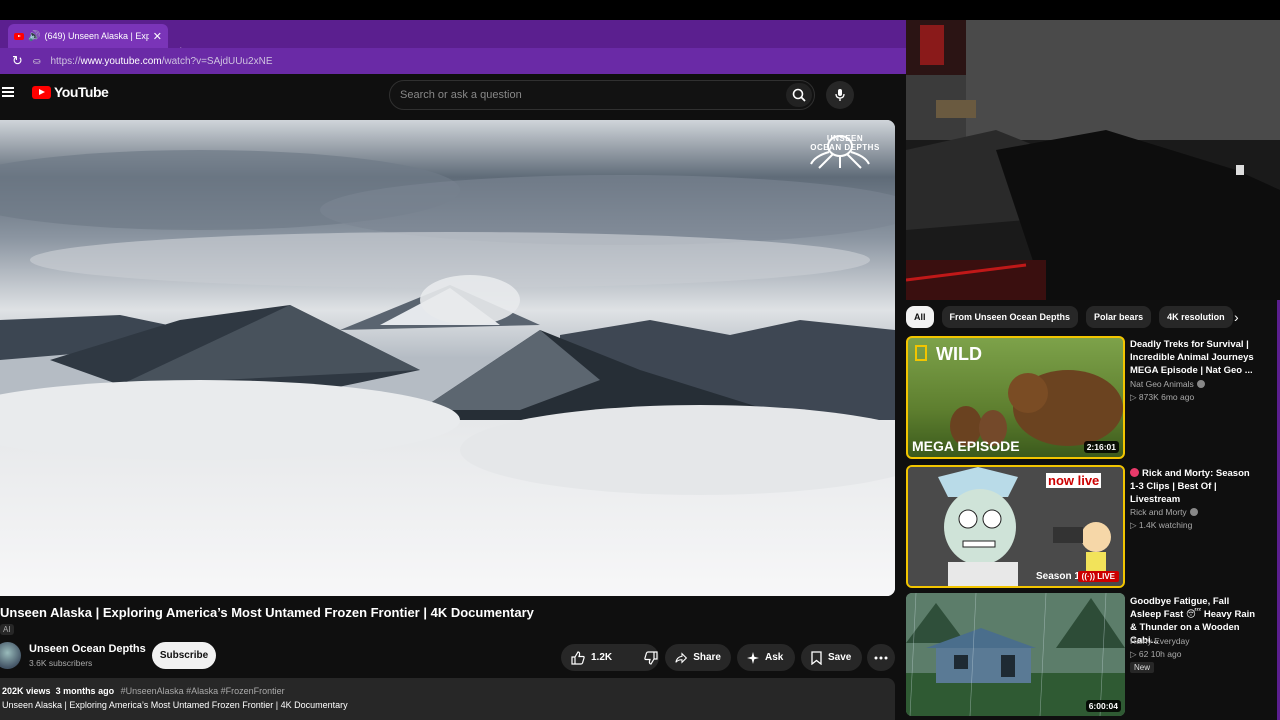 The width and height of the screenshot is (1280, 720). Describe the element at coordinates (1010, 317) in the screenshot. I see `chip-from-channel: From Unseen Ocean Depths` at that location.